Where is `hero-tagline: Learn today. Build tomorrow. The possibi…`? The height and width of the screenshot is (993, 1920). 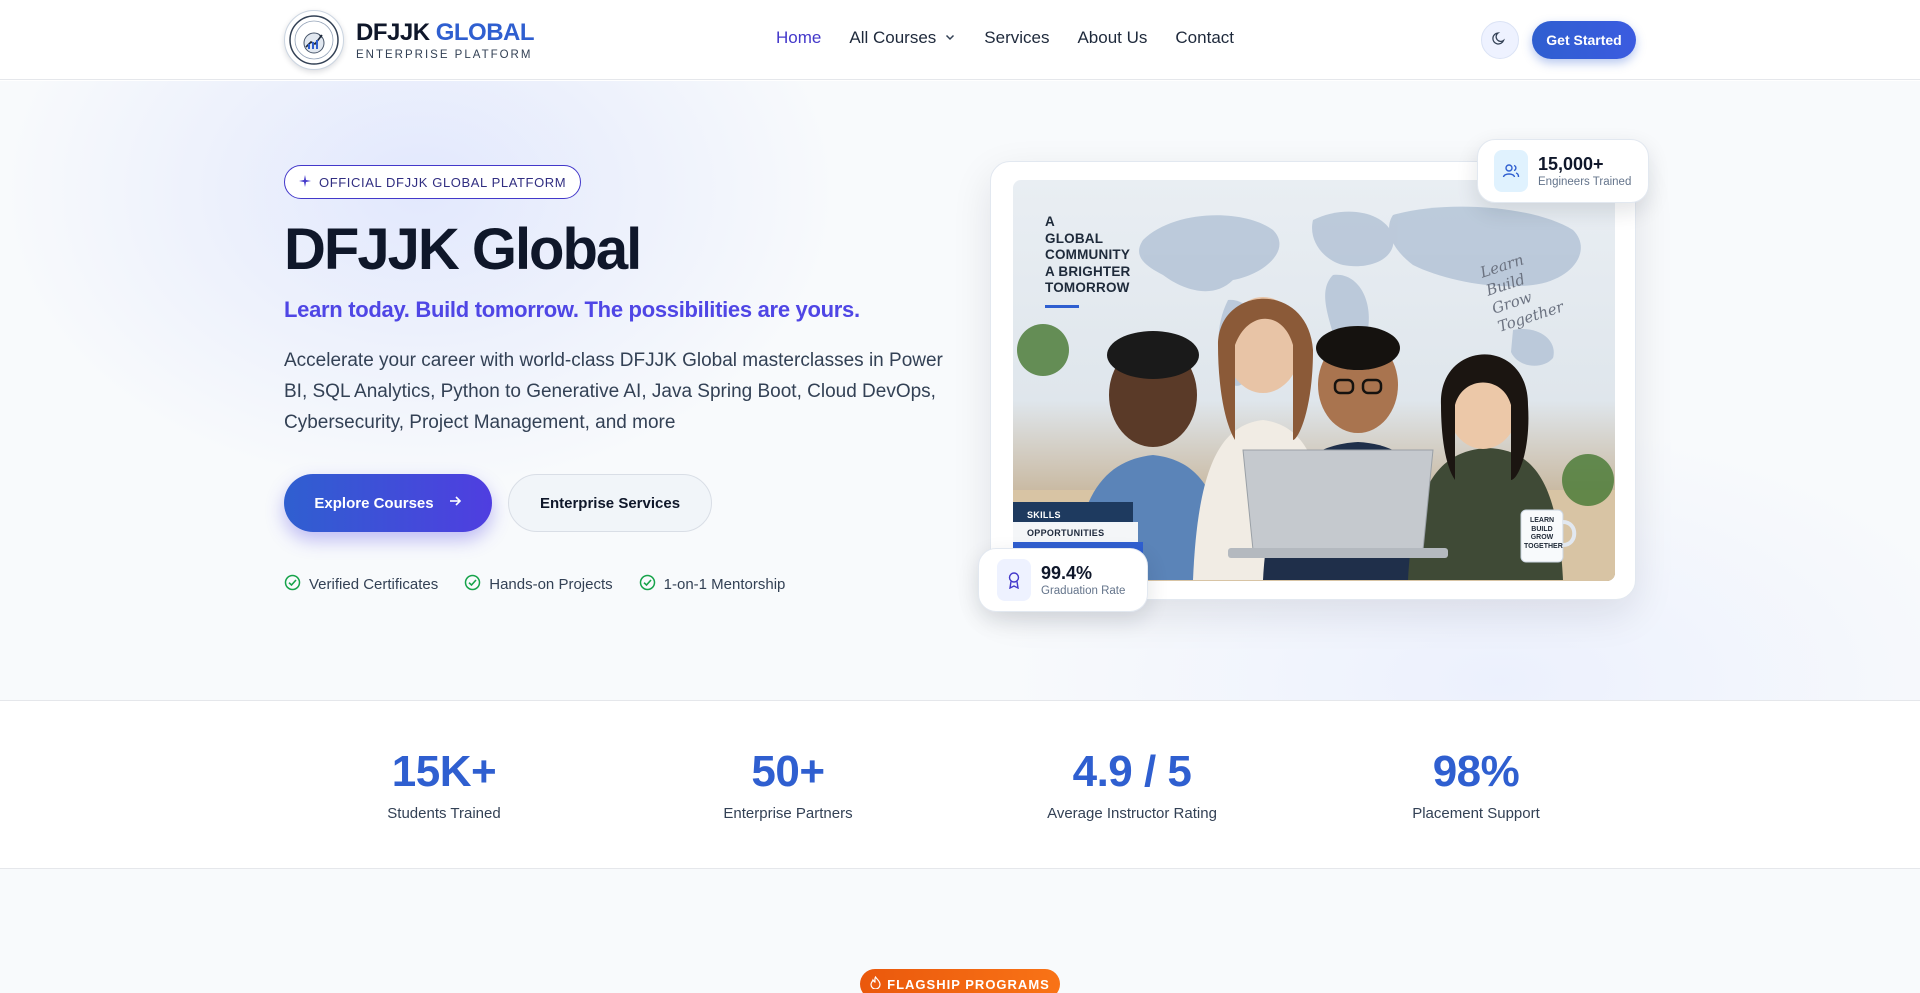
hero-tagline: Learn today. Build tomorrow. The possibi… is located at coordinates (572, 309).